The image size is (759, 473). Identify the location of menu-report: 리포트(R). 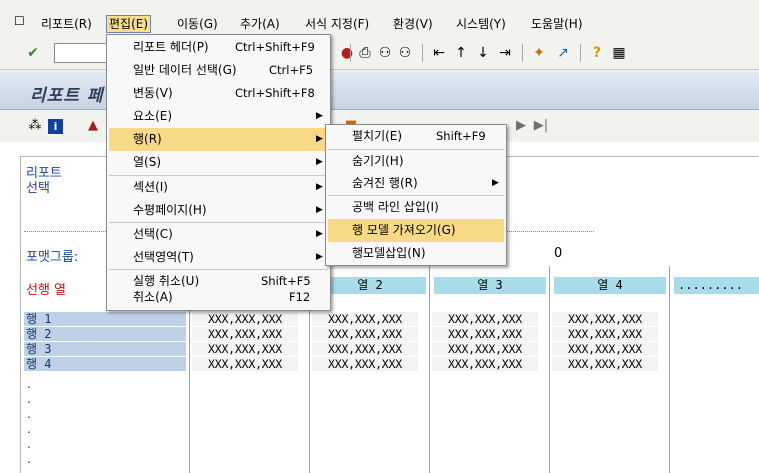
(66, 24).